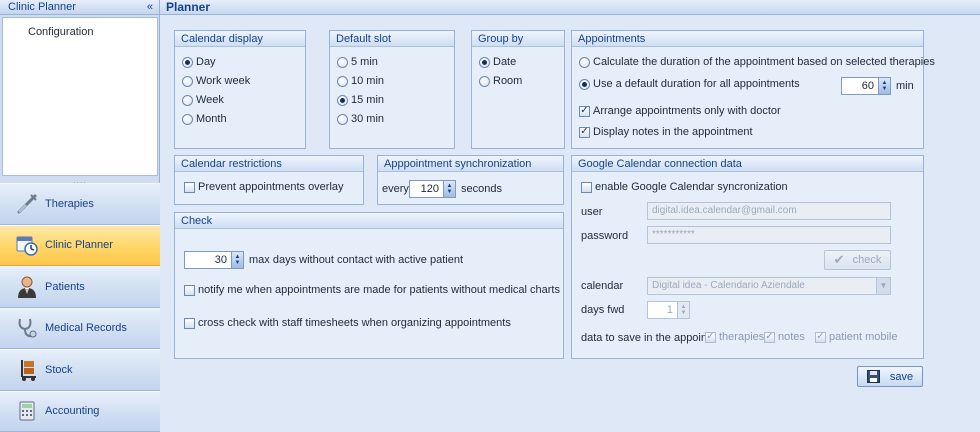  I want to click on every-label: every, so click(395, 189).